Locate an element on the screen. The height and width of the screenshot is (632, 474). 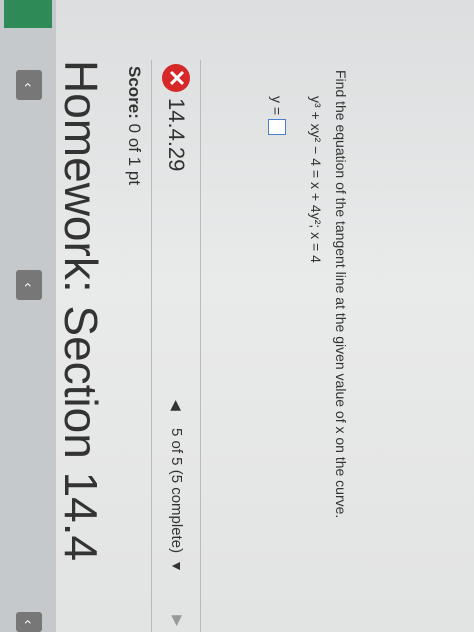
x-icon: ✕ is located at coordinates (176, 78).